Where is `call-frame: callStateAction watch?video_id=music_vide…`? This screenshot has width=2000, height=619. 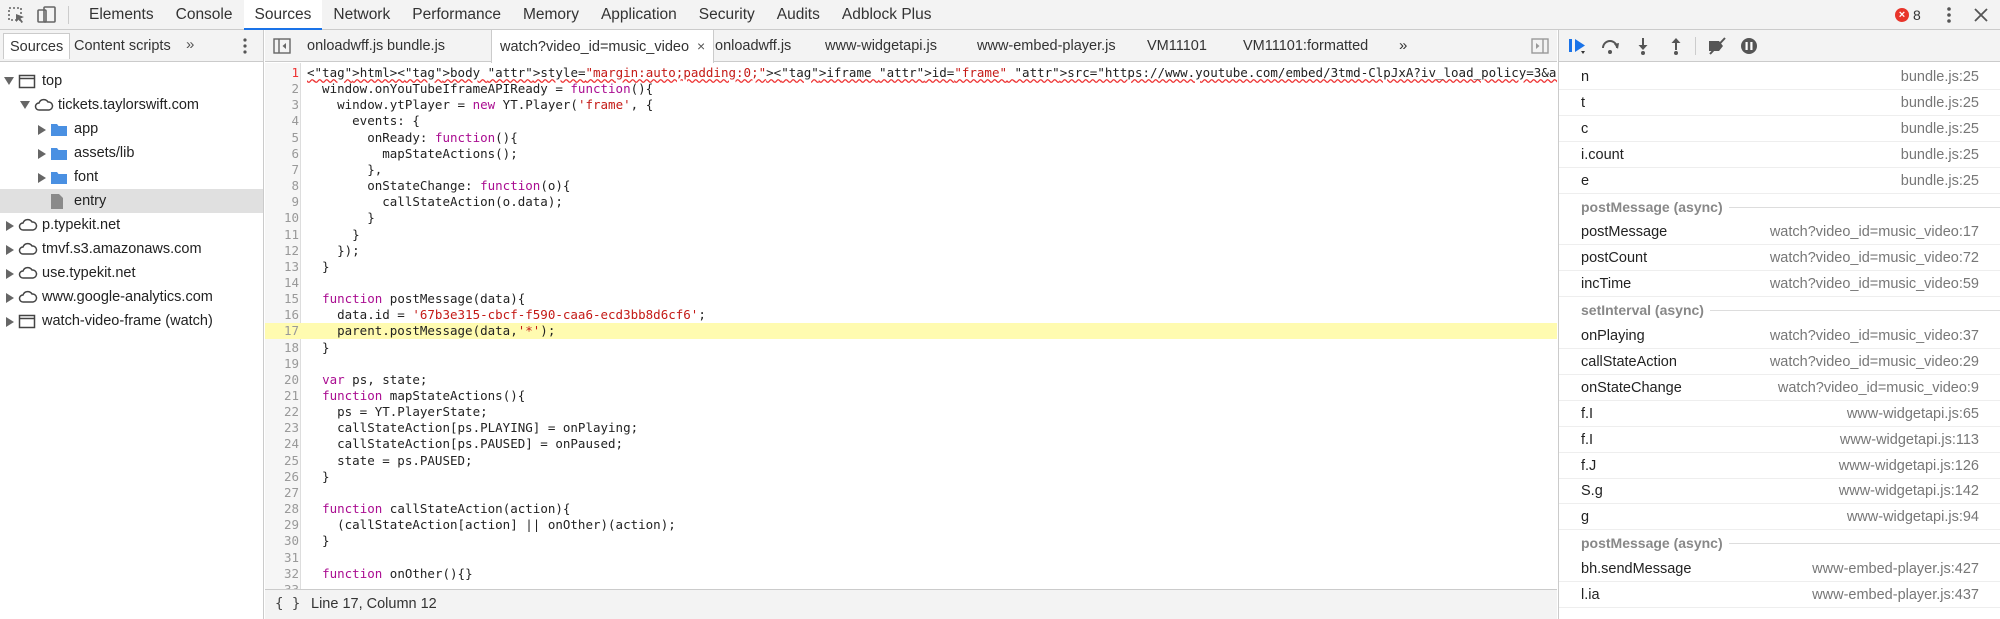
call-frame: callStateAction watch?video_id=music_vide… is located at coordinates (1779, 362).